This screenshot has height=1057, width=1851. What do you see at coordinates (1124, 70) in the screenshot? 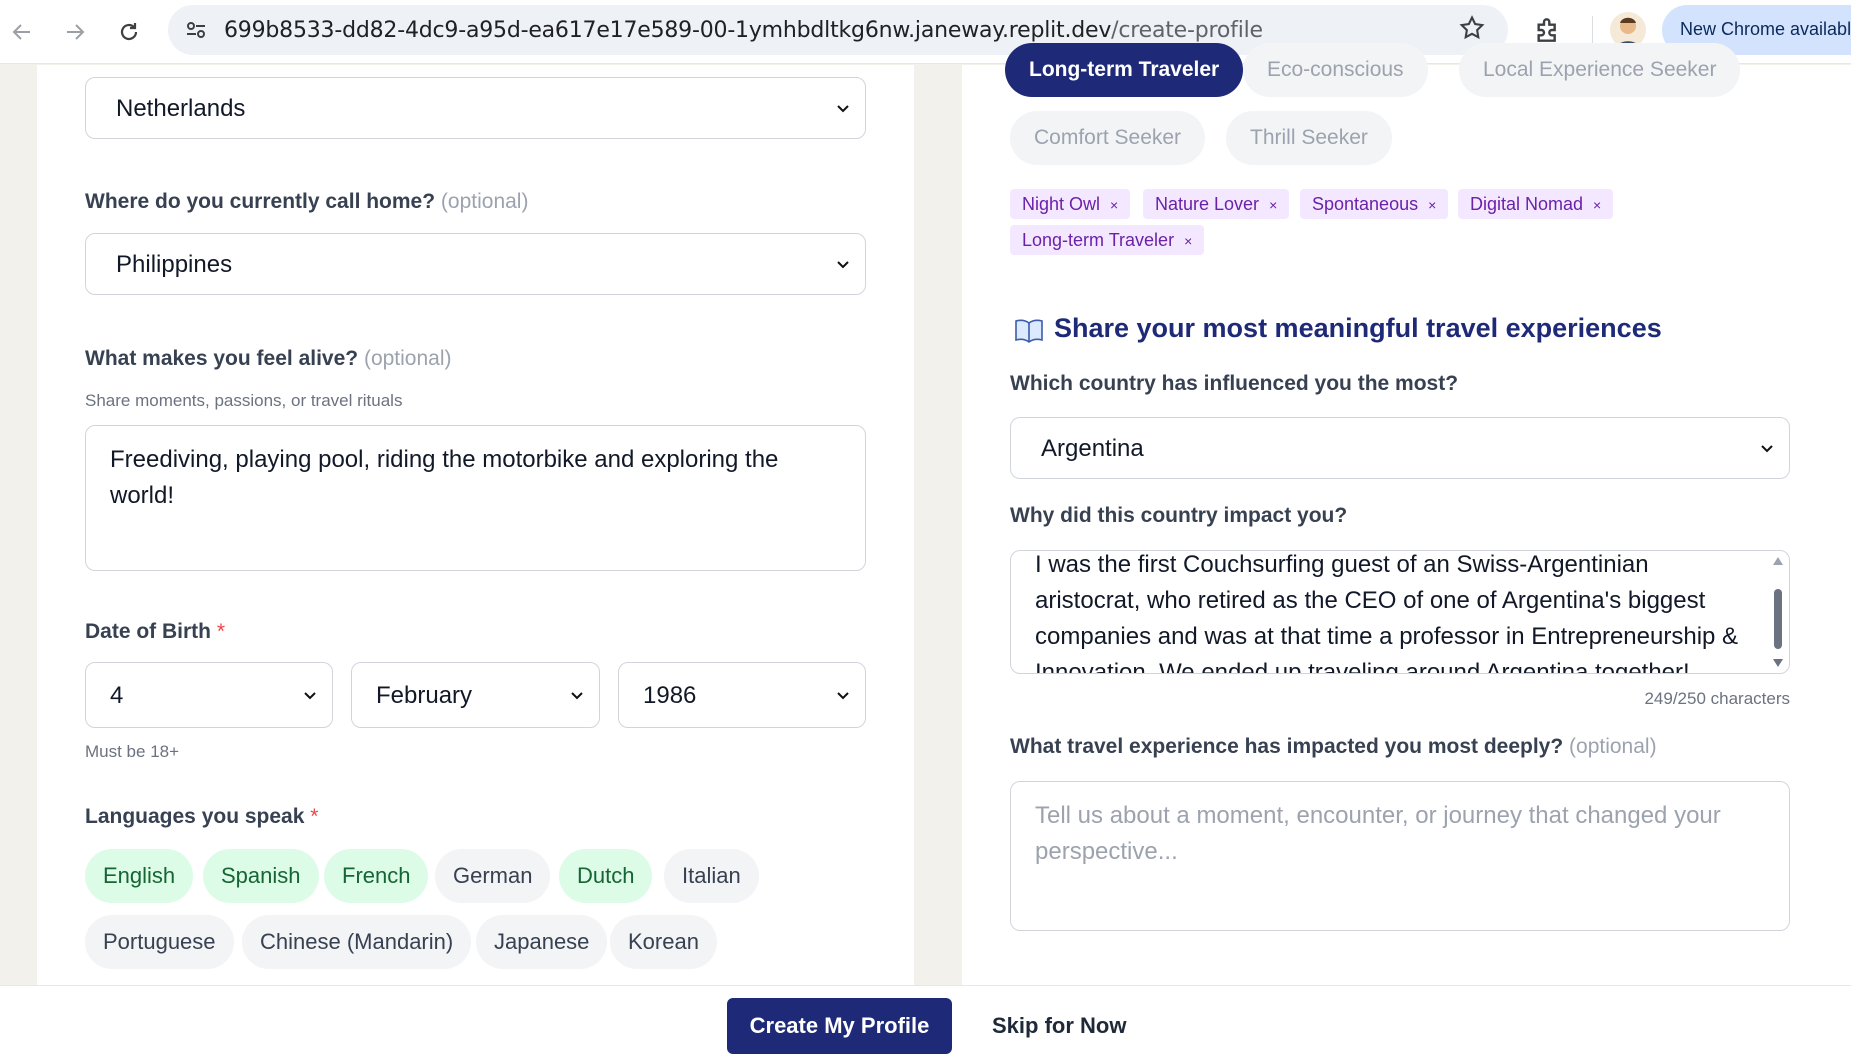
I see `trait-chip-long-term-traveler: Long-term Traveler` at bounding box center [1124, 70].